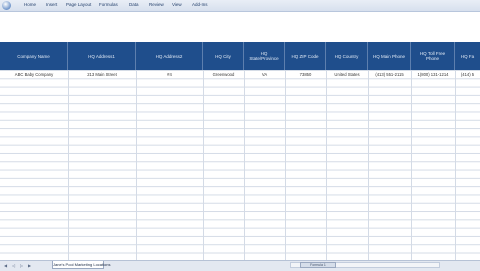 This screenshot has width=480, height=271. What do you see at coordinates (30, 4) in the screenshot?
I see `tab-home: Home` at bounding box center [30, 4].